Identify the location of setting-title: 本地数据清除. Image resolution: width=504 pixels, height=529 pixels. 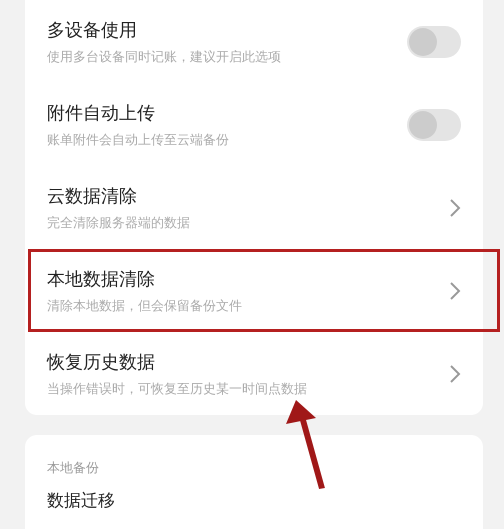
(101, 279).